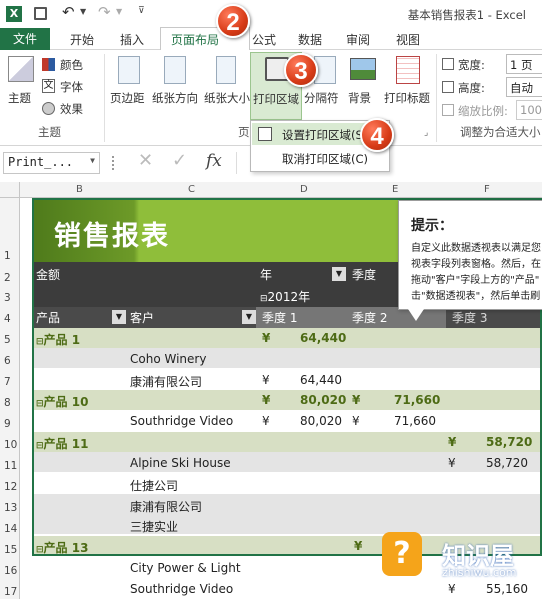  What do you see at coordinates (21, 85) in the screenshot?
I see `themes-button: 主题` at bounding box center [21, 85].